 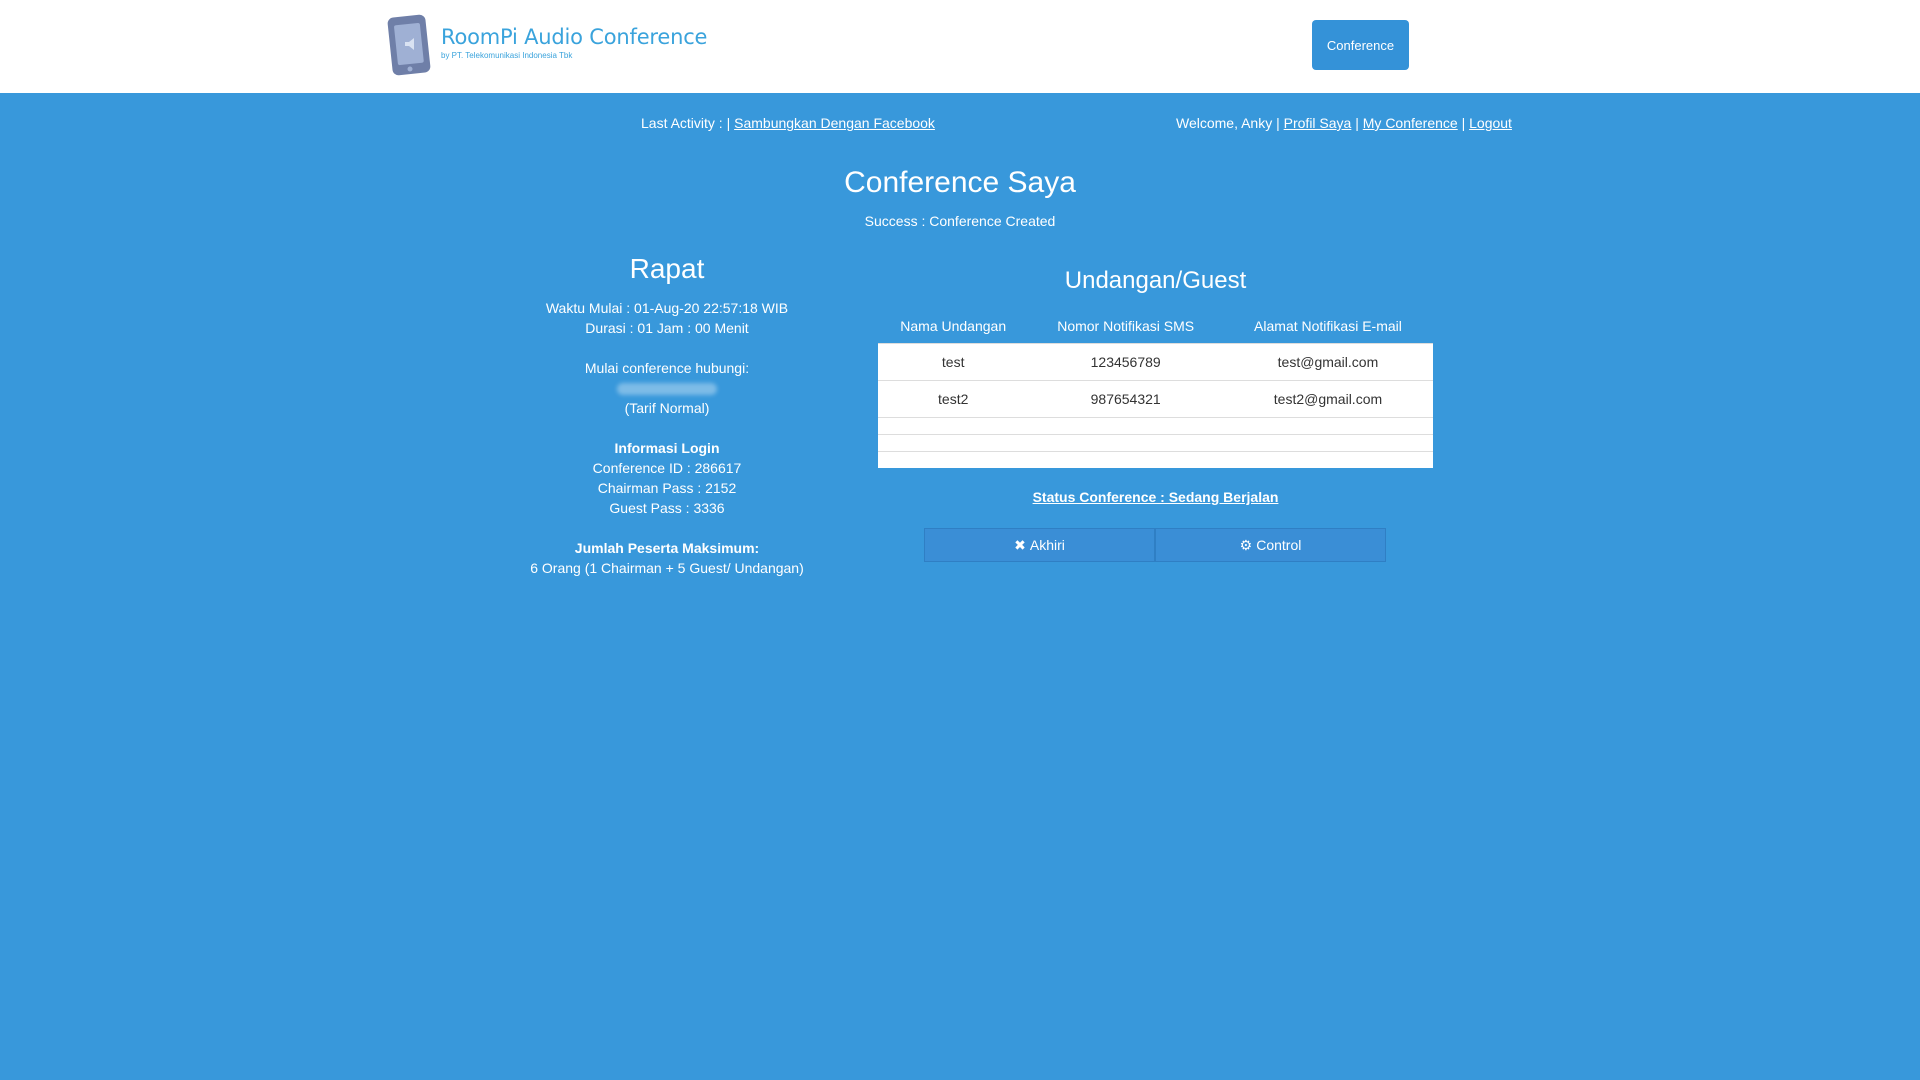 What do you see at coordinates (1360, 45) in the screenshot?
I see `conference-button: Conference` at bounding box center [1360, 45].